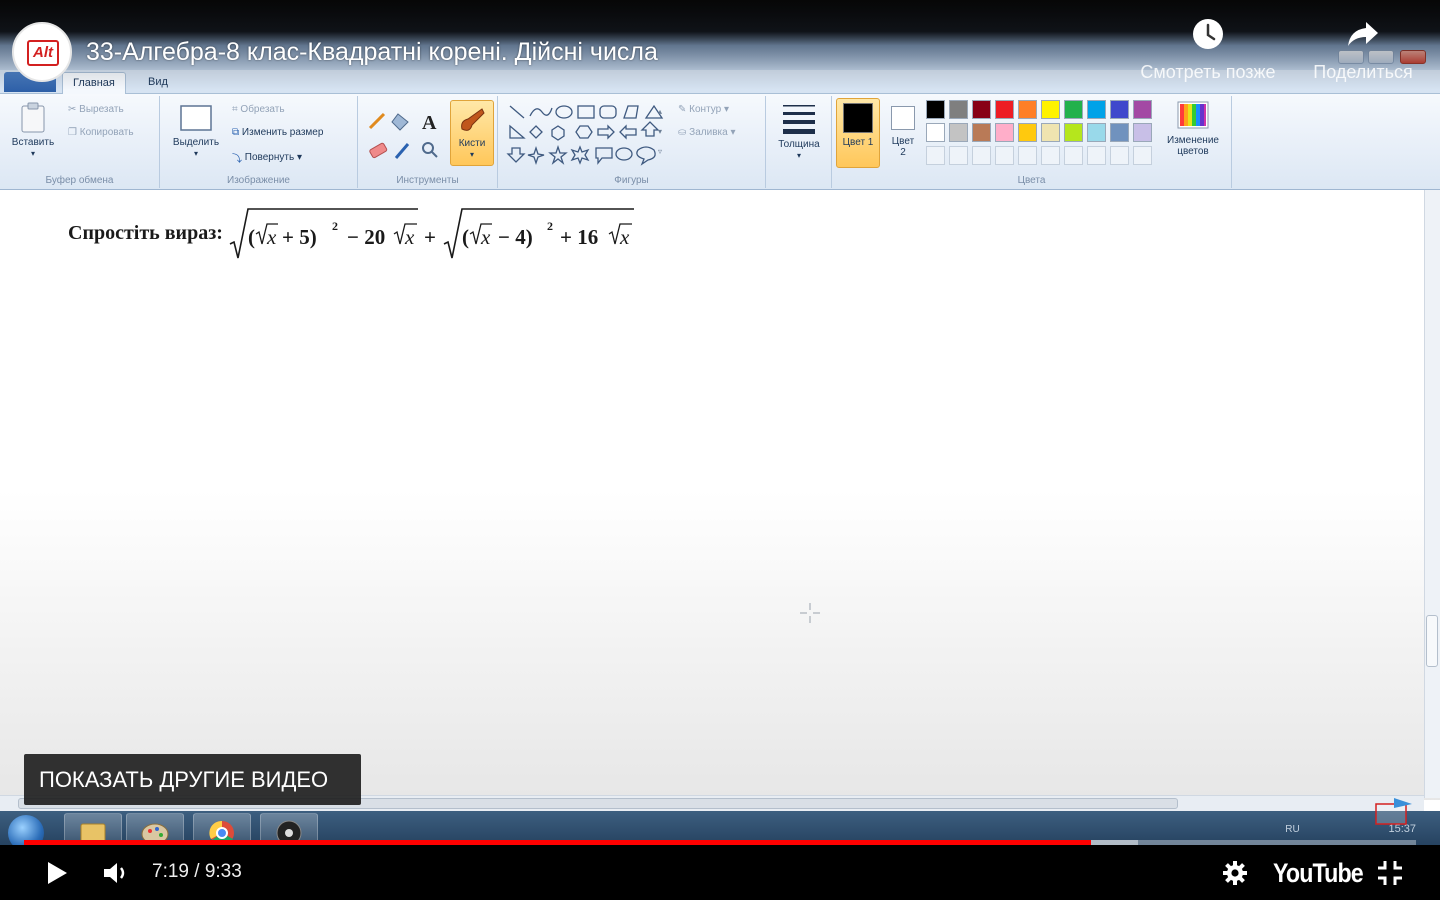 This screenshot has height=900, width=1440. What do you see at coordinates (624, 154) in the screenshot?
I see `oval-callout-shape-icon` at bounding box center [624, 154].